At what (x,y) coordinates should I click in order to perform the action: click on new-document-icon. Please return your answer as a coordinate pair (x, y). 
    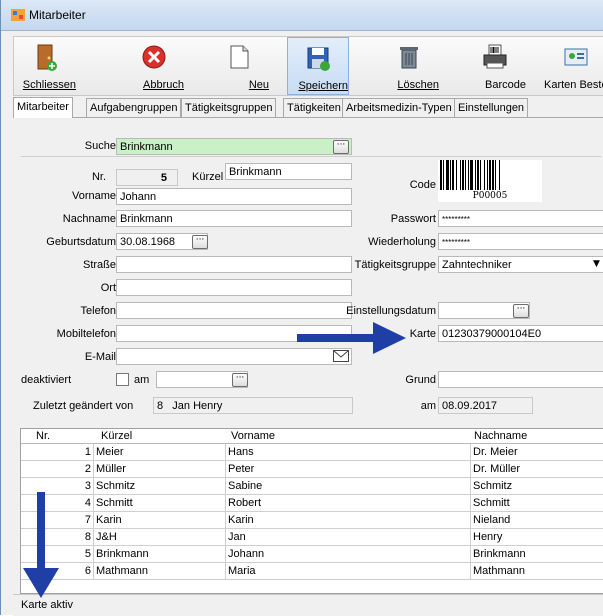
    Looking at the image, I should click on (239, 57).